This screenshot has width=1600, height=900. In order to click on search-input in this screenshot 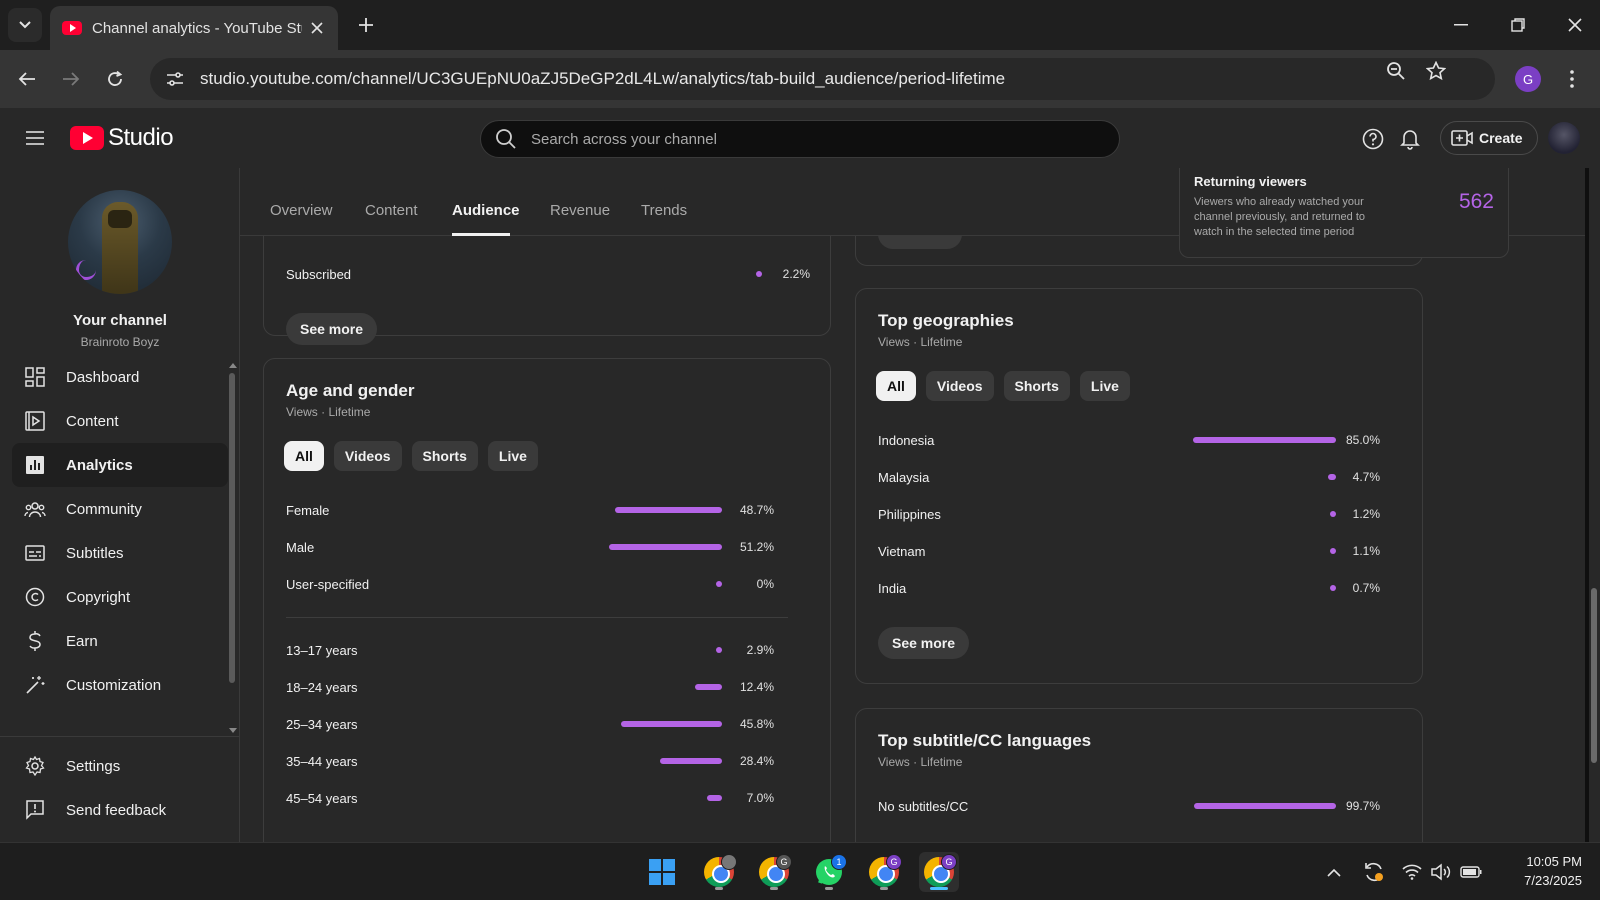, I will do `click(811, 139)`.